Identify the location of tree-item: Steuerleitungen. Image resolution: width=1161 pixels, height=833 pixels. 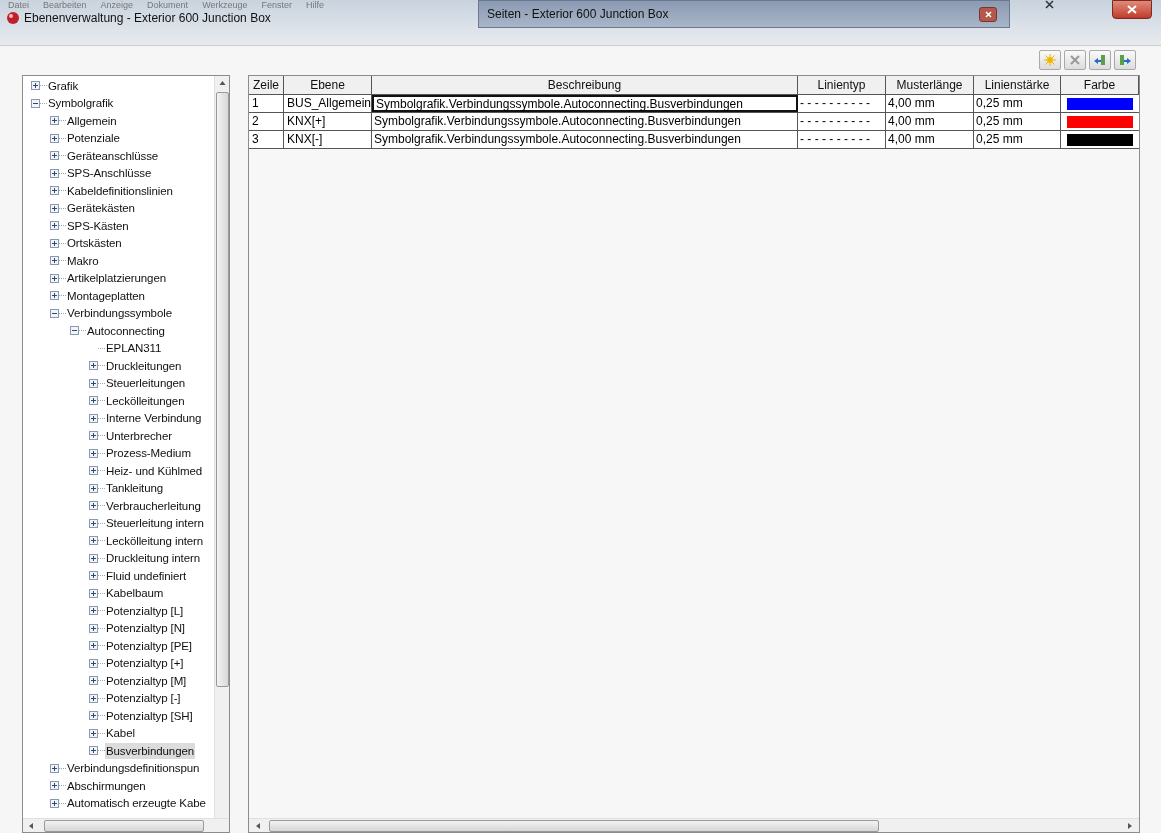
(146, 383).